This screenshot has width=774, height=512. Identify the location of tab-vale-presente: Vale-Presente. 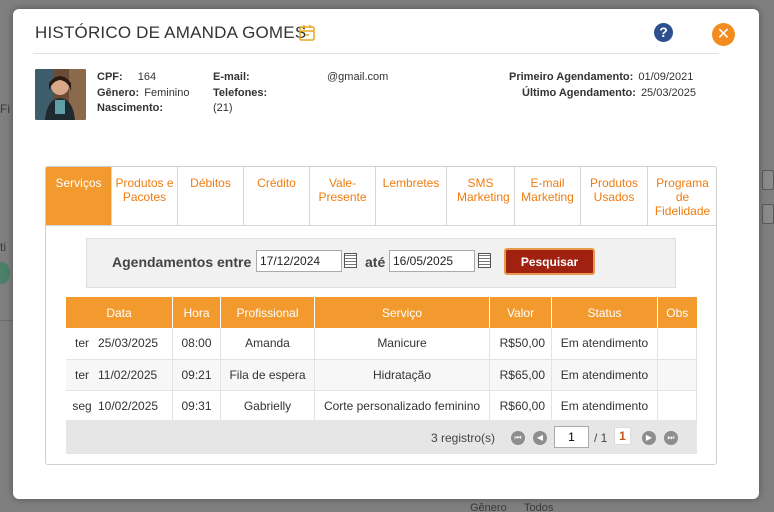
(343, 196).